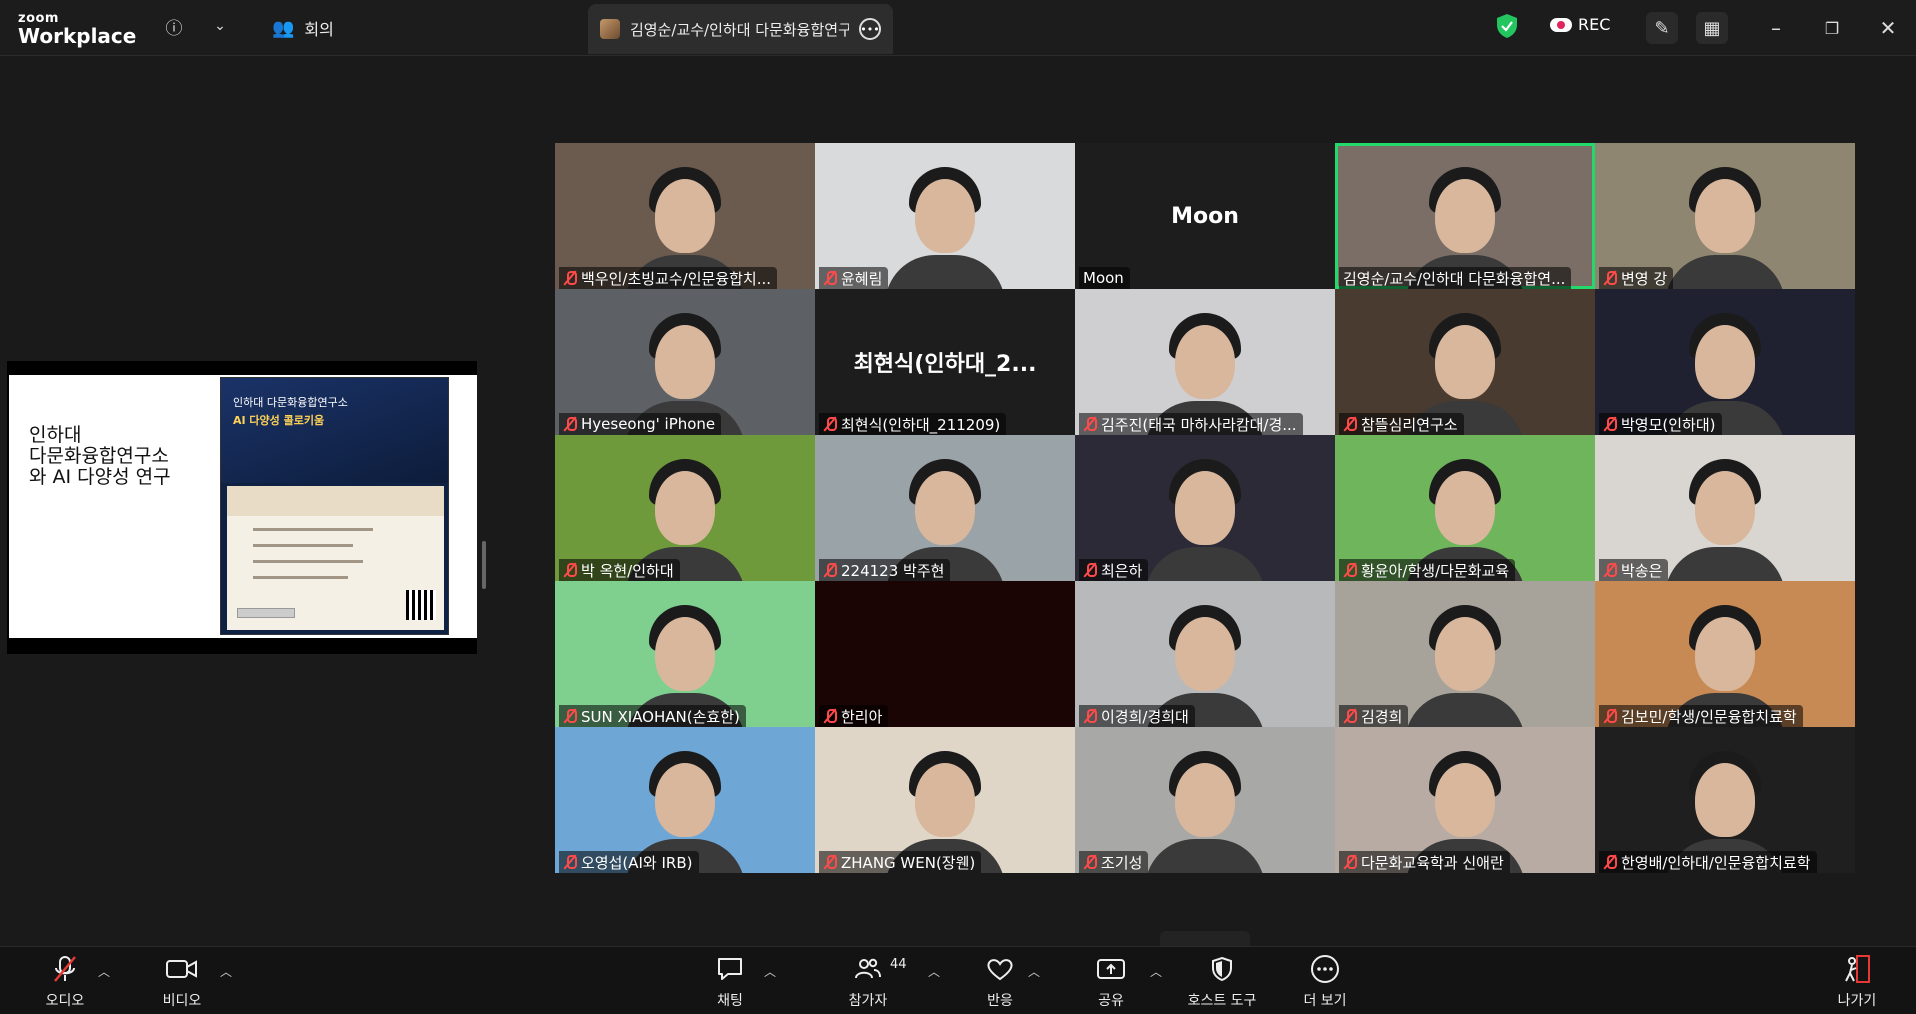  What do you see at coordinates (1205, 216) in the screenshot?
I see `participant-tile: Moon Moon` at bounding box center [1205, 216].